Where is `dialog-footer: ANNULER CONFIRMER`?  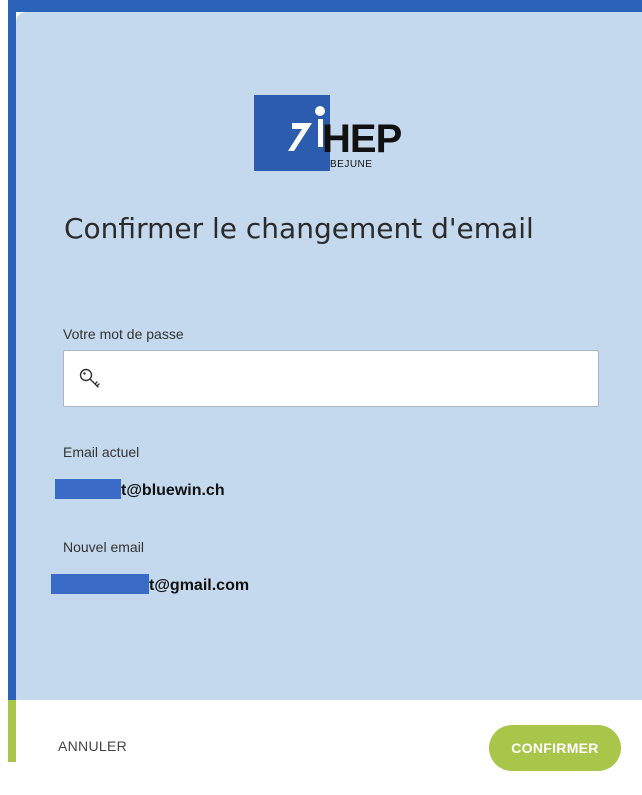
dialog-footer: ANNULER CONFIRMER is located at coordinates (329, 747).